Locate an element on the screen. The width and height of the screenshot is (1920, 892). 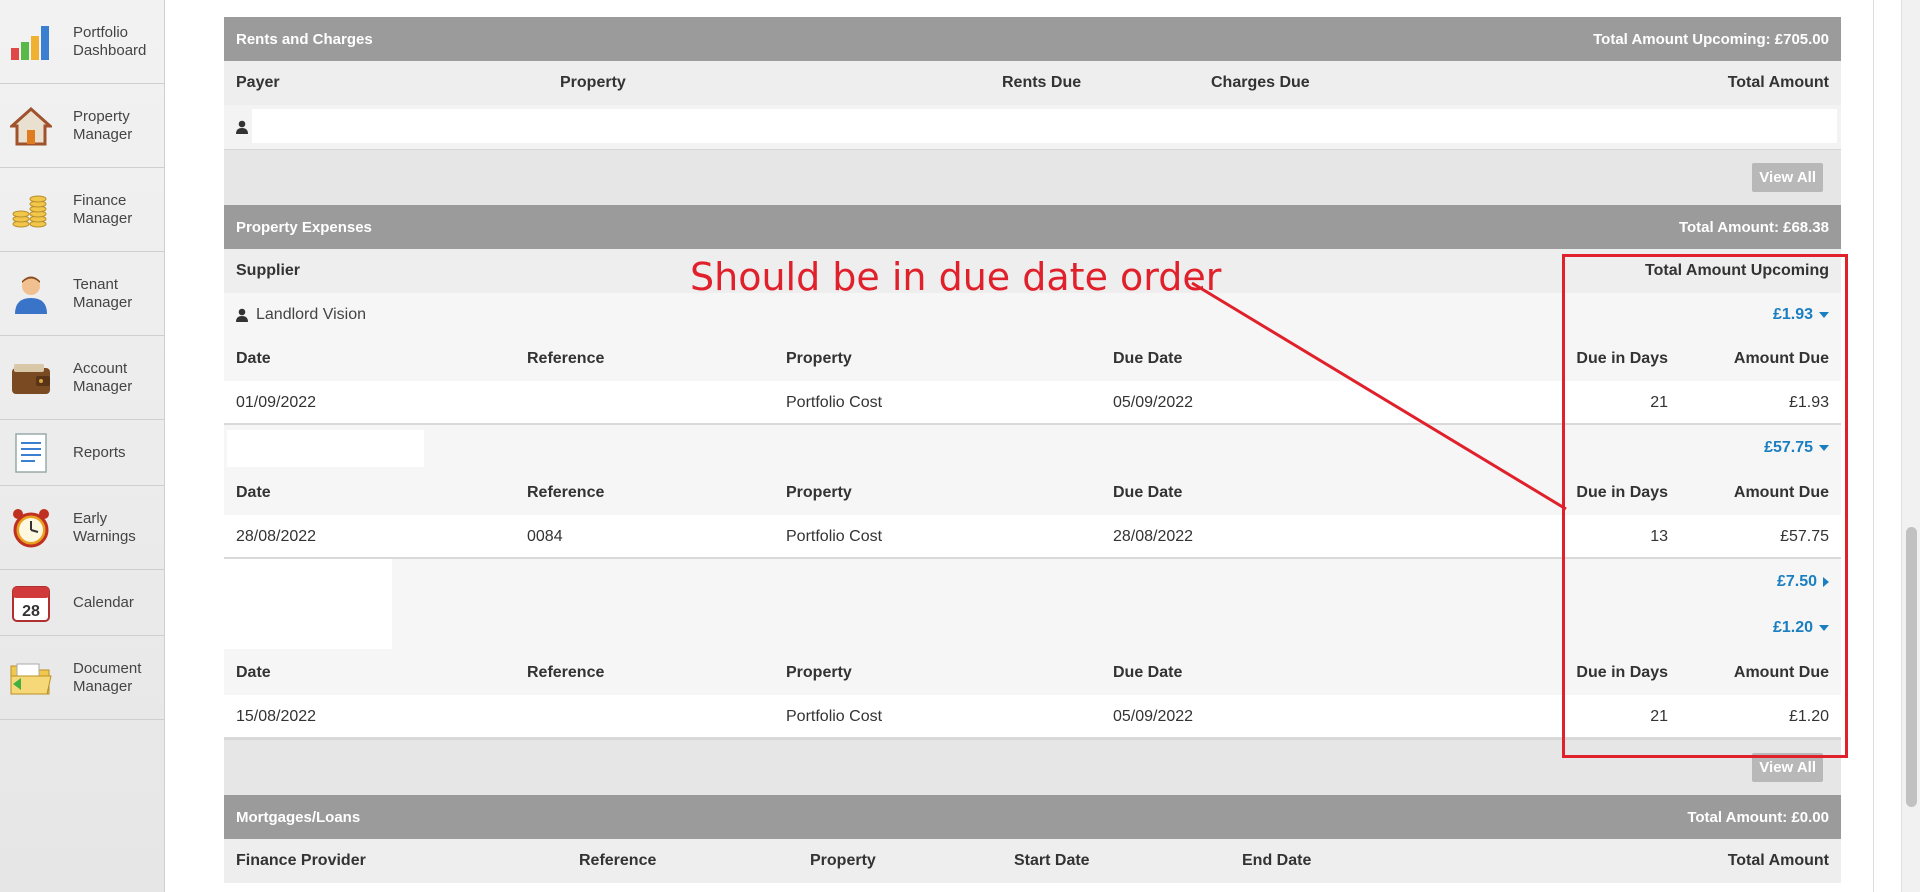
rents-row is located at coordinates (1032, 127).